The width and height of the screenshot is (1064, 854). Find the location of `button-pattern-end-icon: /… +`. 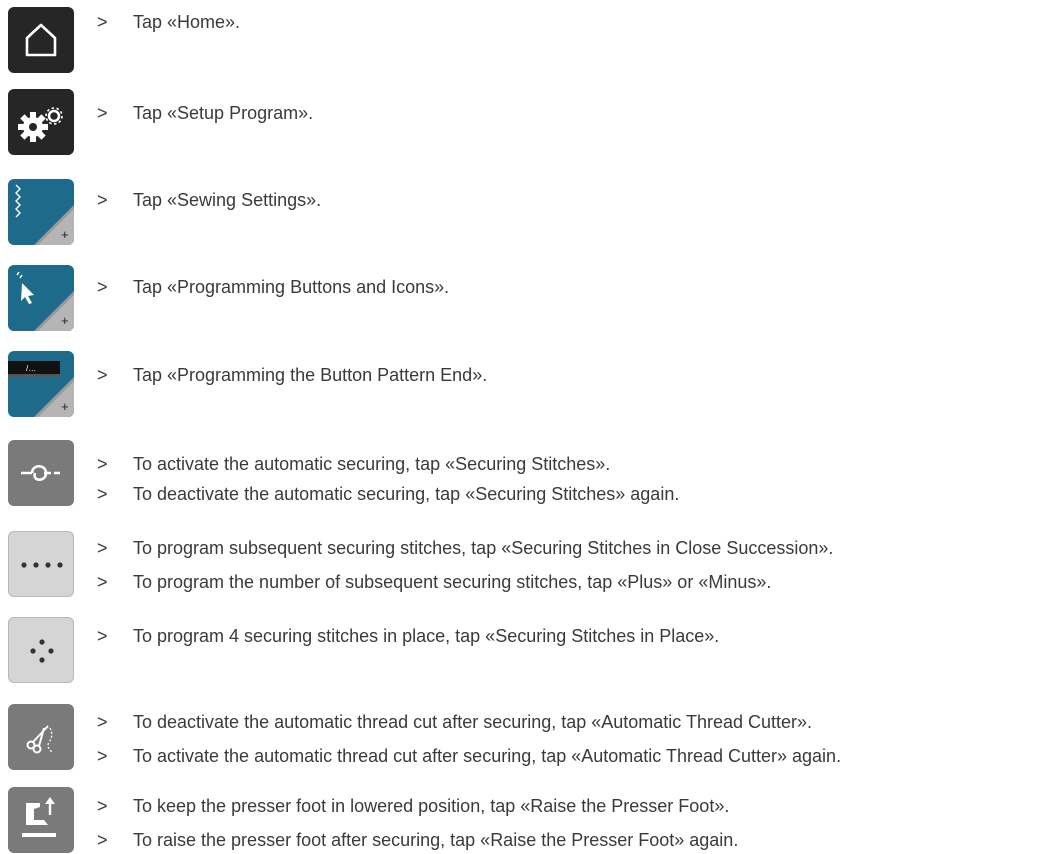

button-pattern-end-icon: /… + is located at coordinates (41, 384).